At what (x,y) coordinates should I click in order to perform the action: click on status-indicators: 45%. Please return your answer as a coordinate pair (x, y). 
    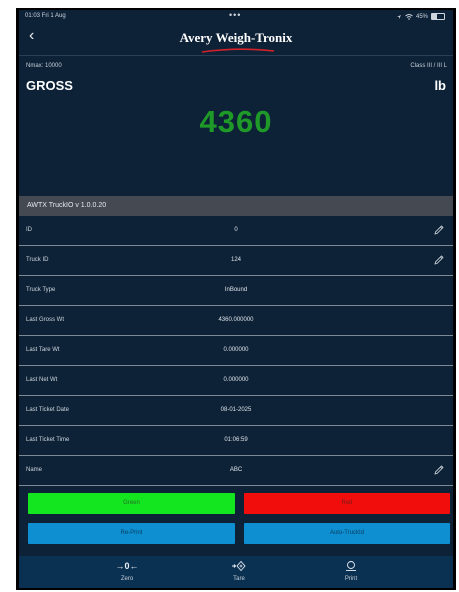
    Looking at the image, I should click on (420, 16).